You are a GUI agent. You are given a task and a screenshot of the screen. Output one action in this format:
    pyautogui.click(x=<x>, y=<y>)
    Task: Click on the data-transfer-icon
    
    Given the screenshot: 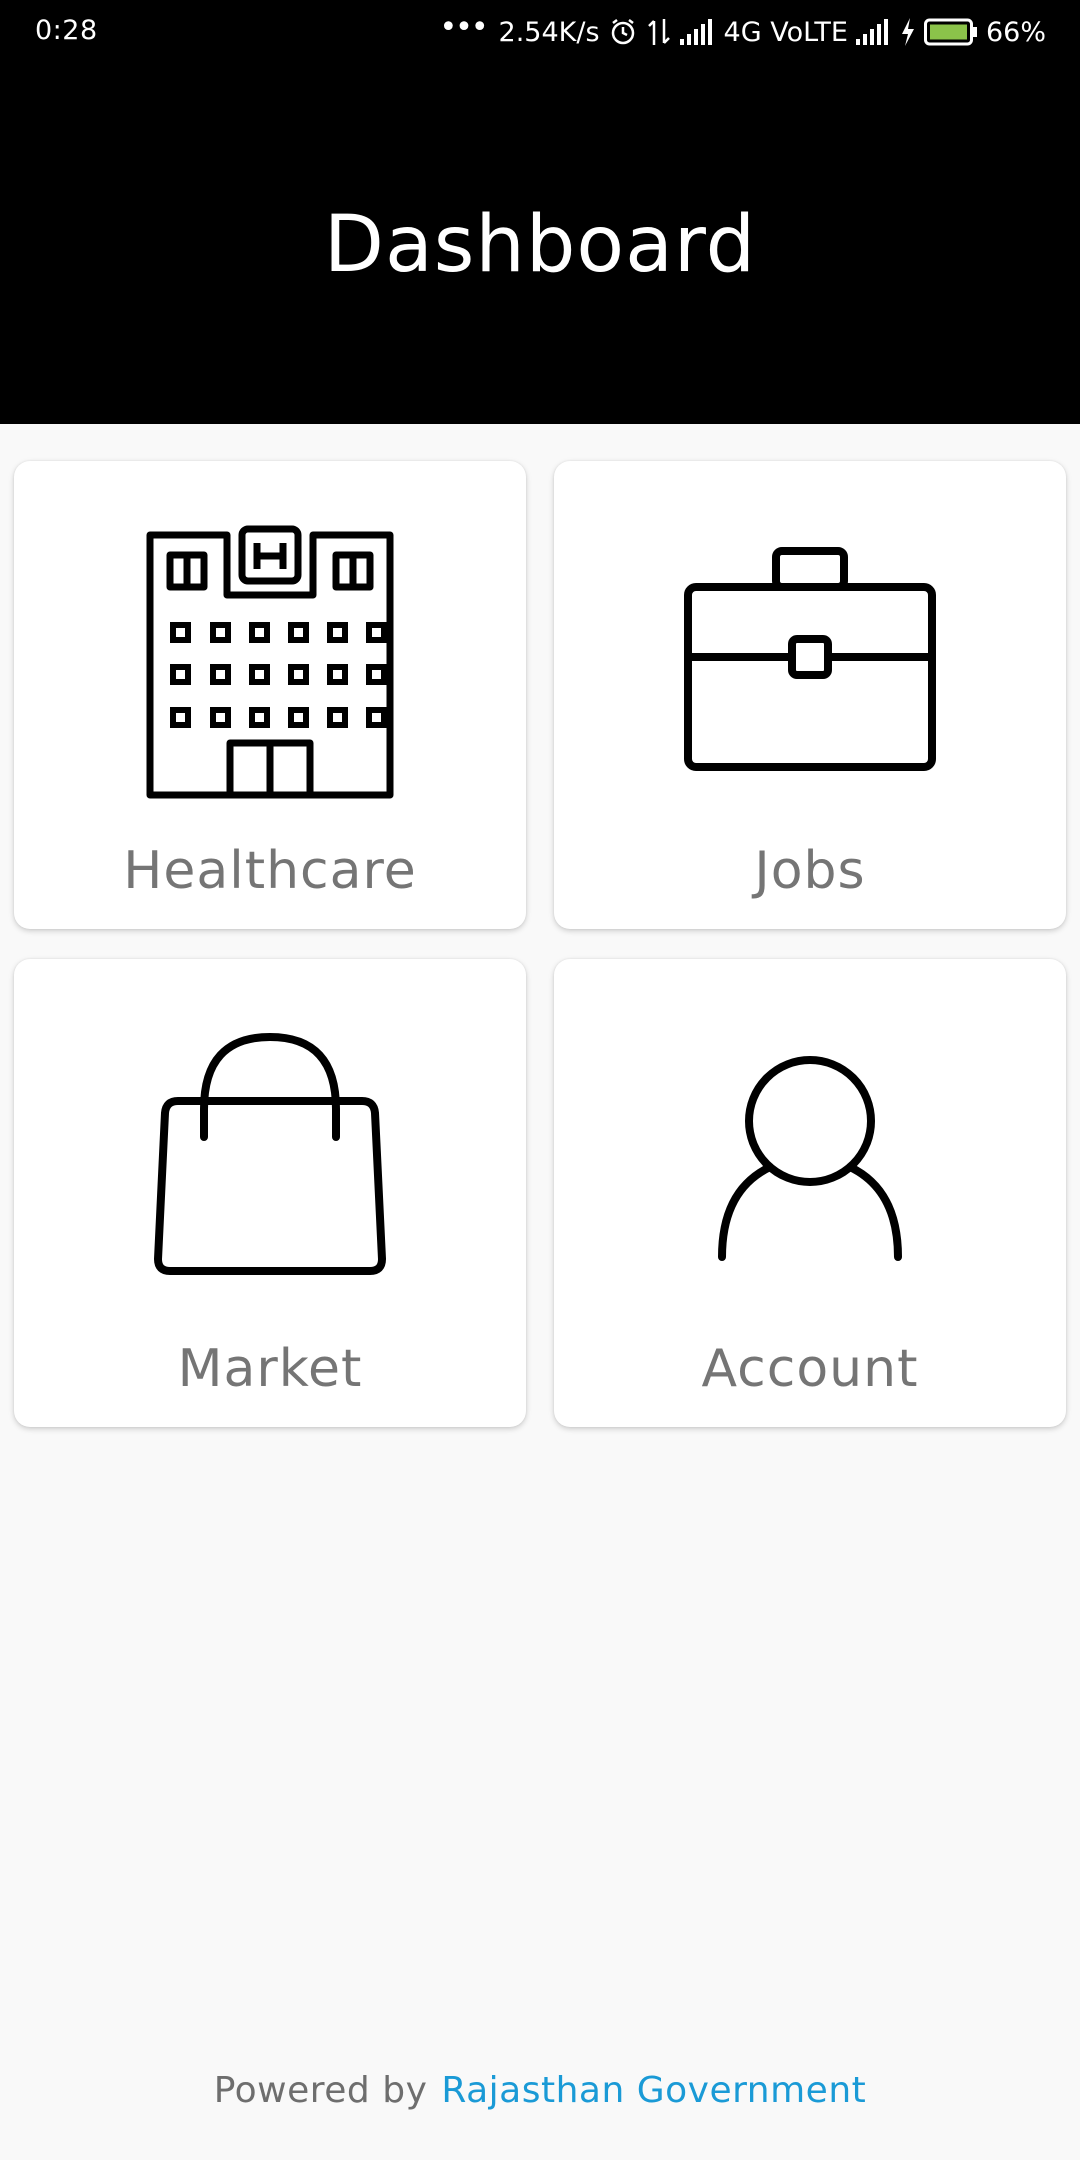 What is the action you would take?
    pyautogui.click(x=658, y=32)
    